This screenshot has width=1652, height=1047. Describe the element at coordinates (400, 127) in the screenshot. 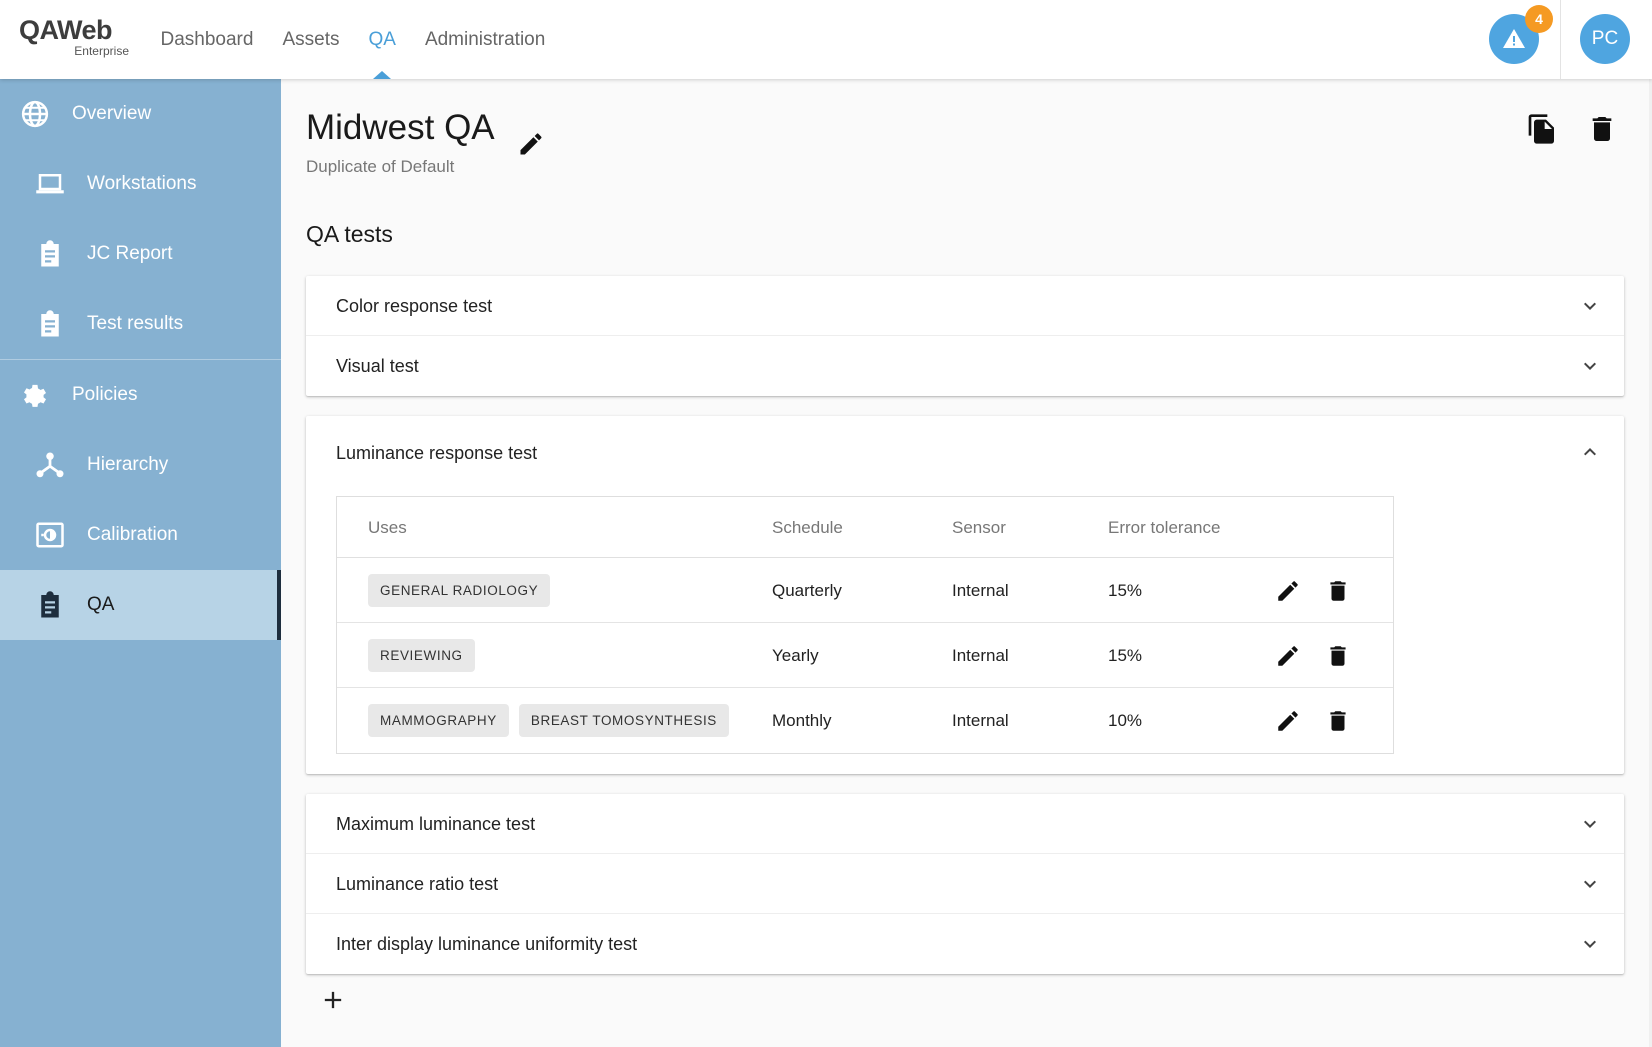

I see `page-title: Midwest QA` at that location.